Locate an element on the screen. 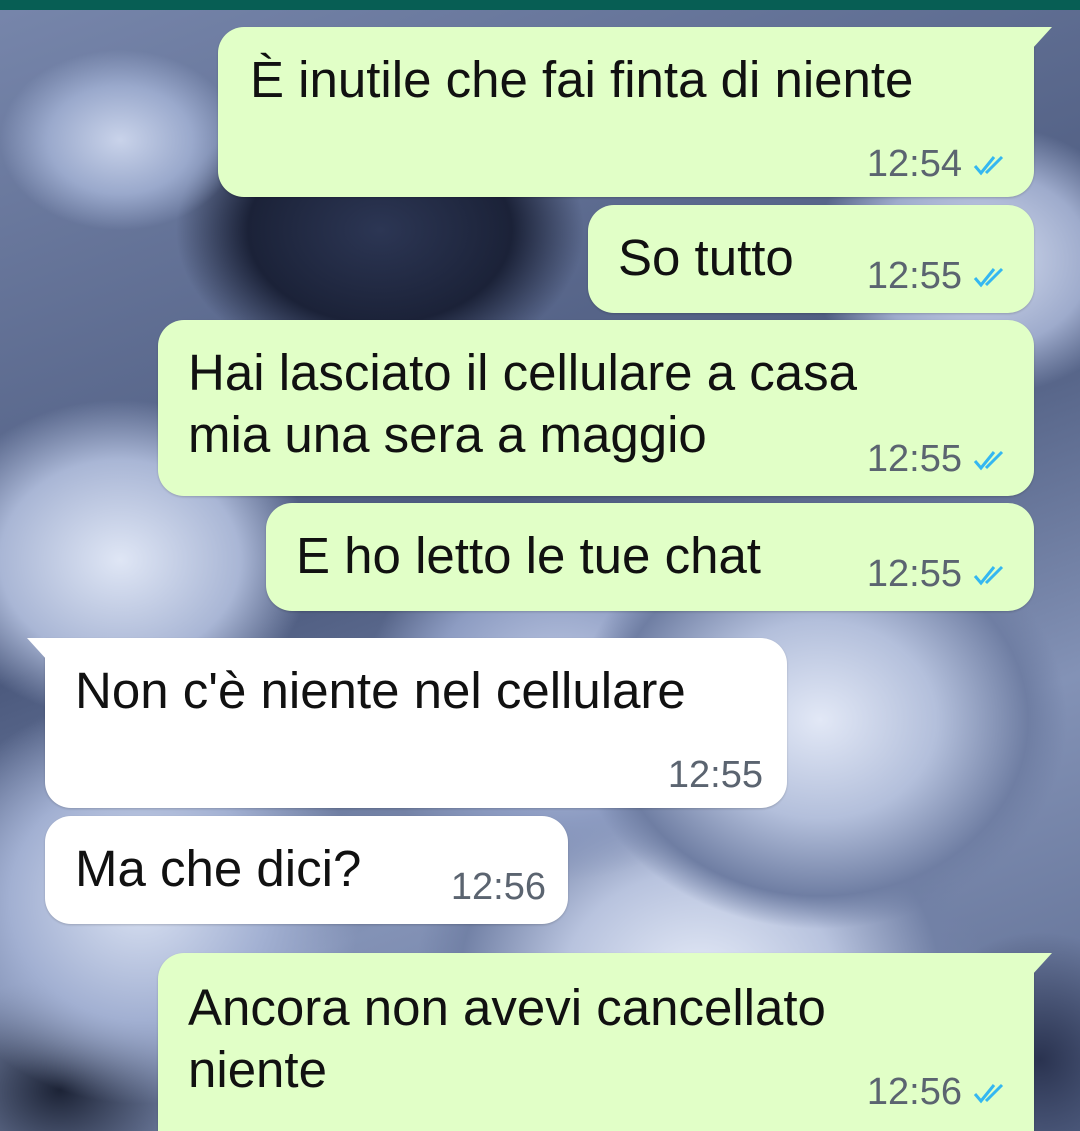 The image size is (1080, 1131). message-bubble-incoming: Ma che dici? 12:56 is located at coordinates (306, 870).